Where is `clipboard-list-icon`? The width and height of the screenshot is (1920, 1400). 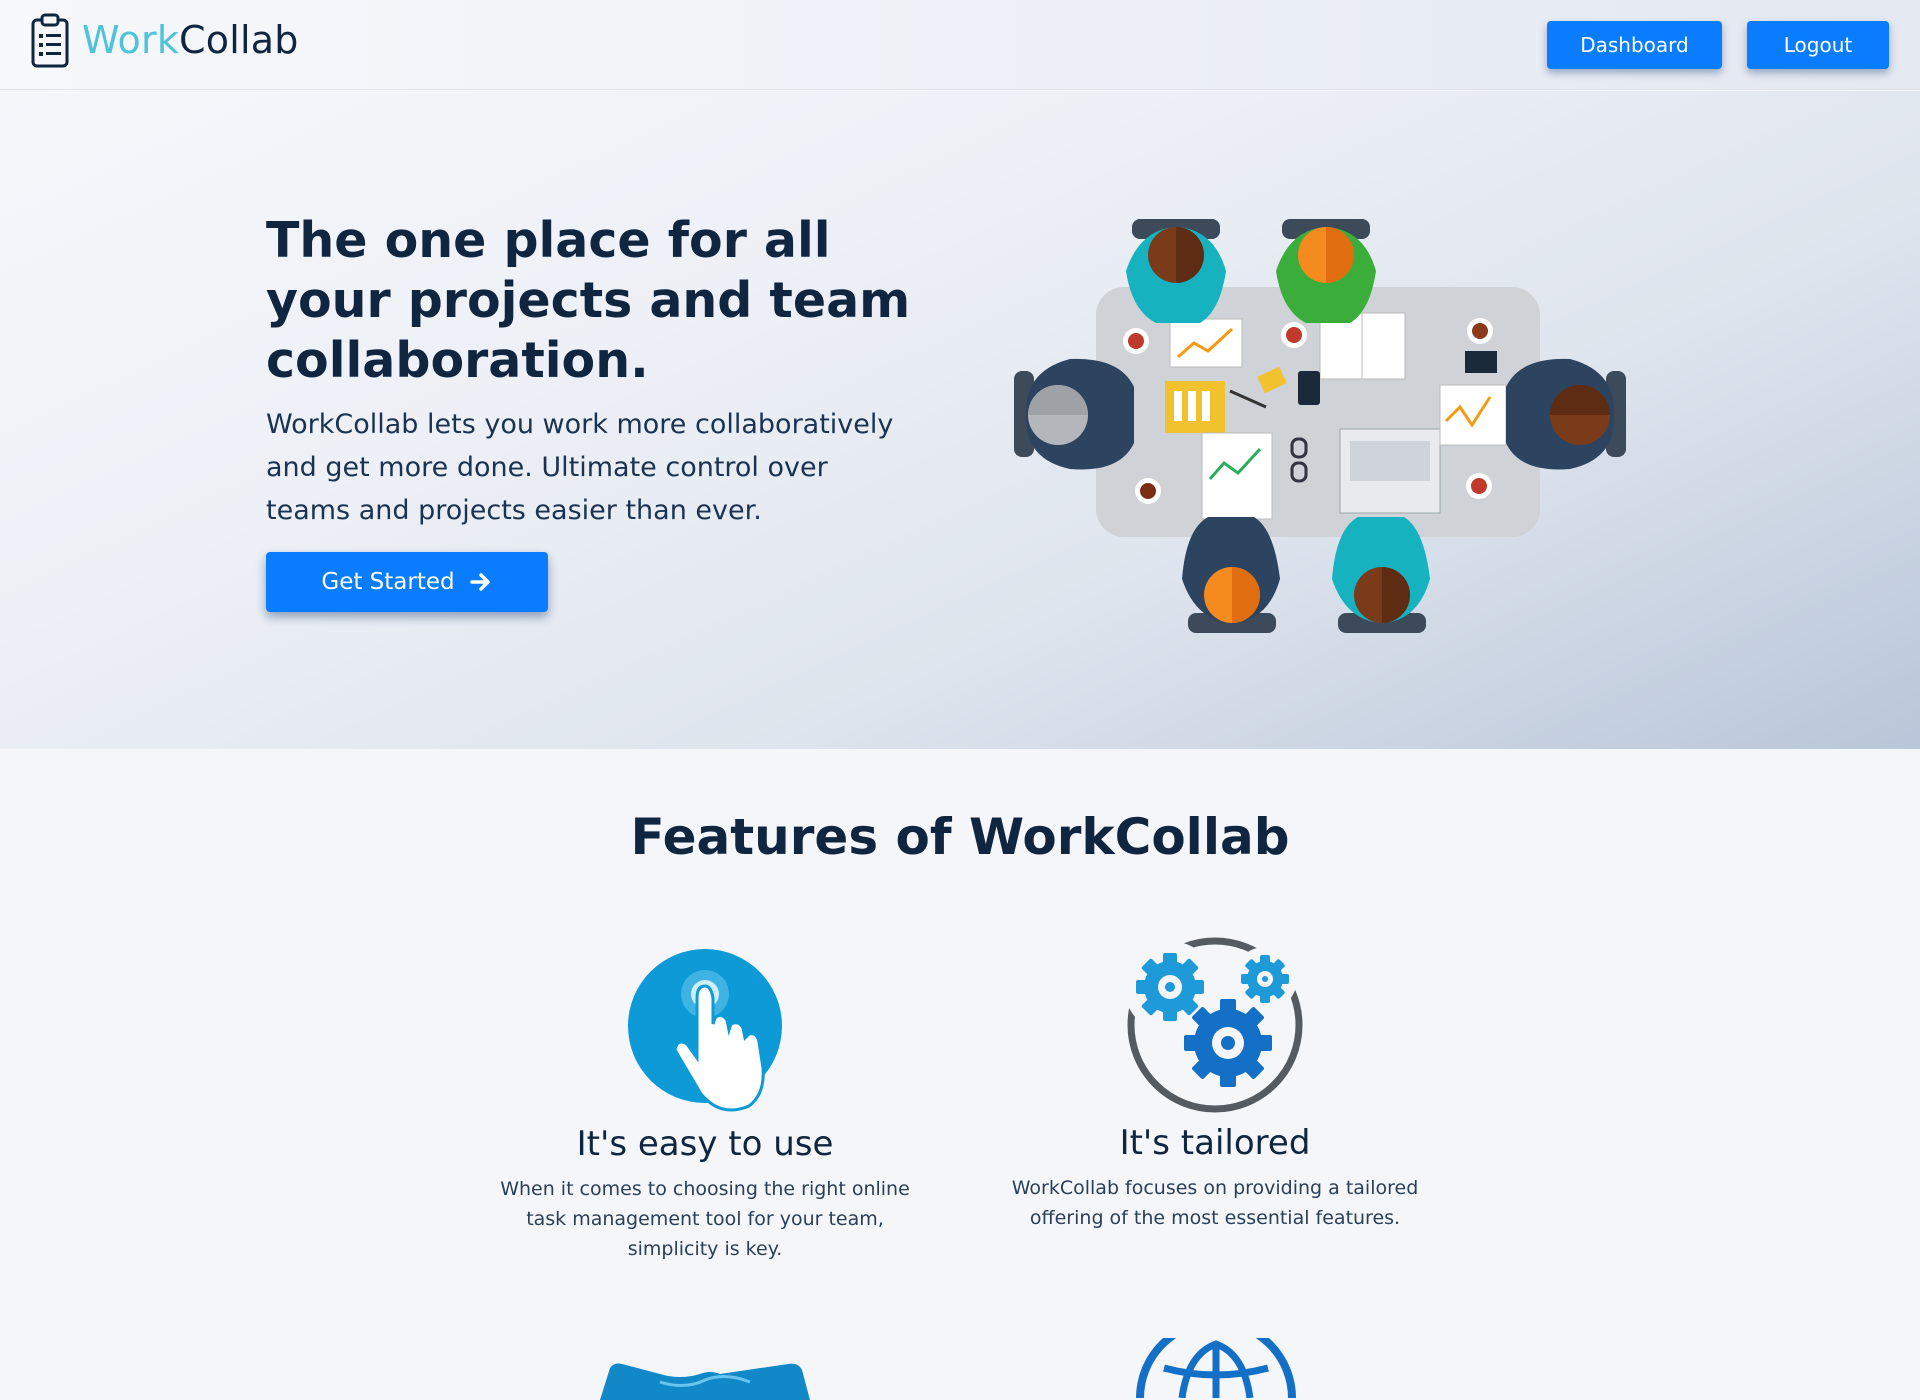 clipboard-list-icon is located at coordinates (50, 40).